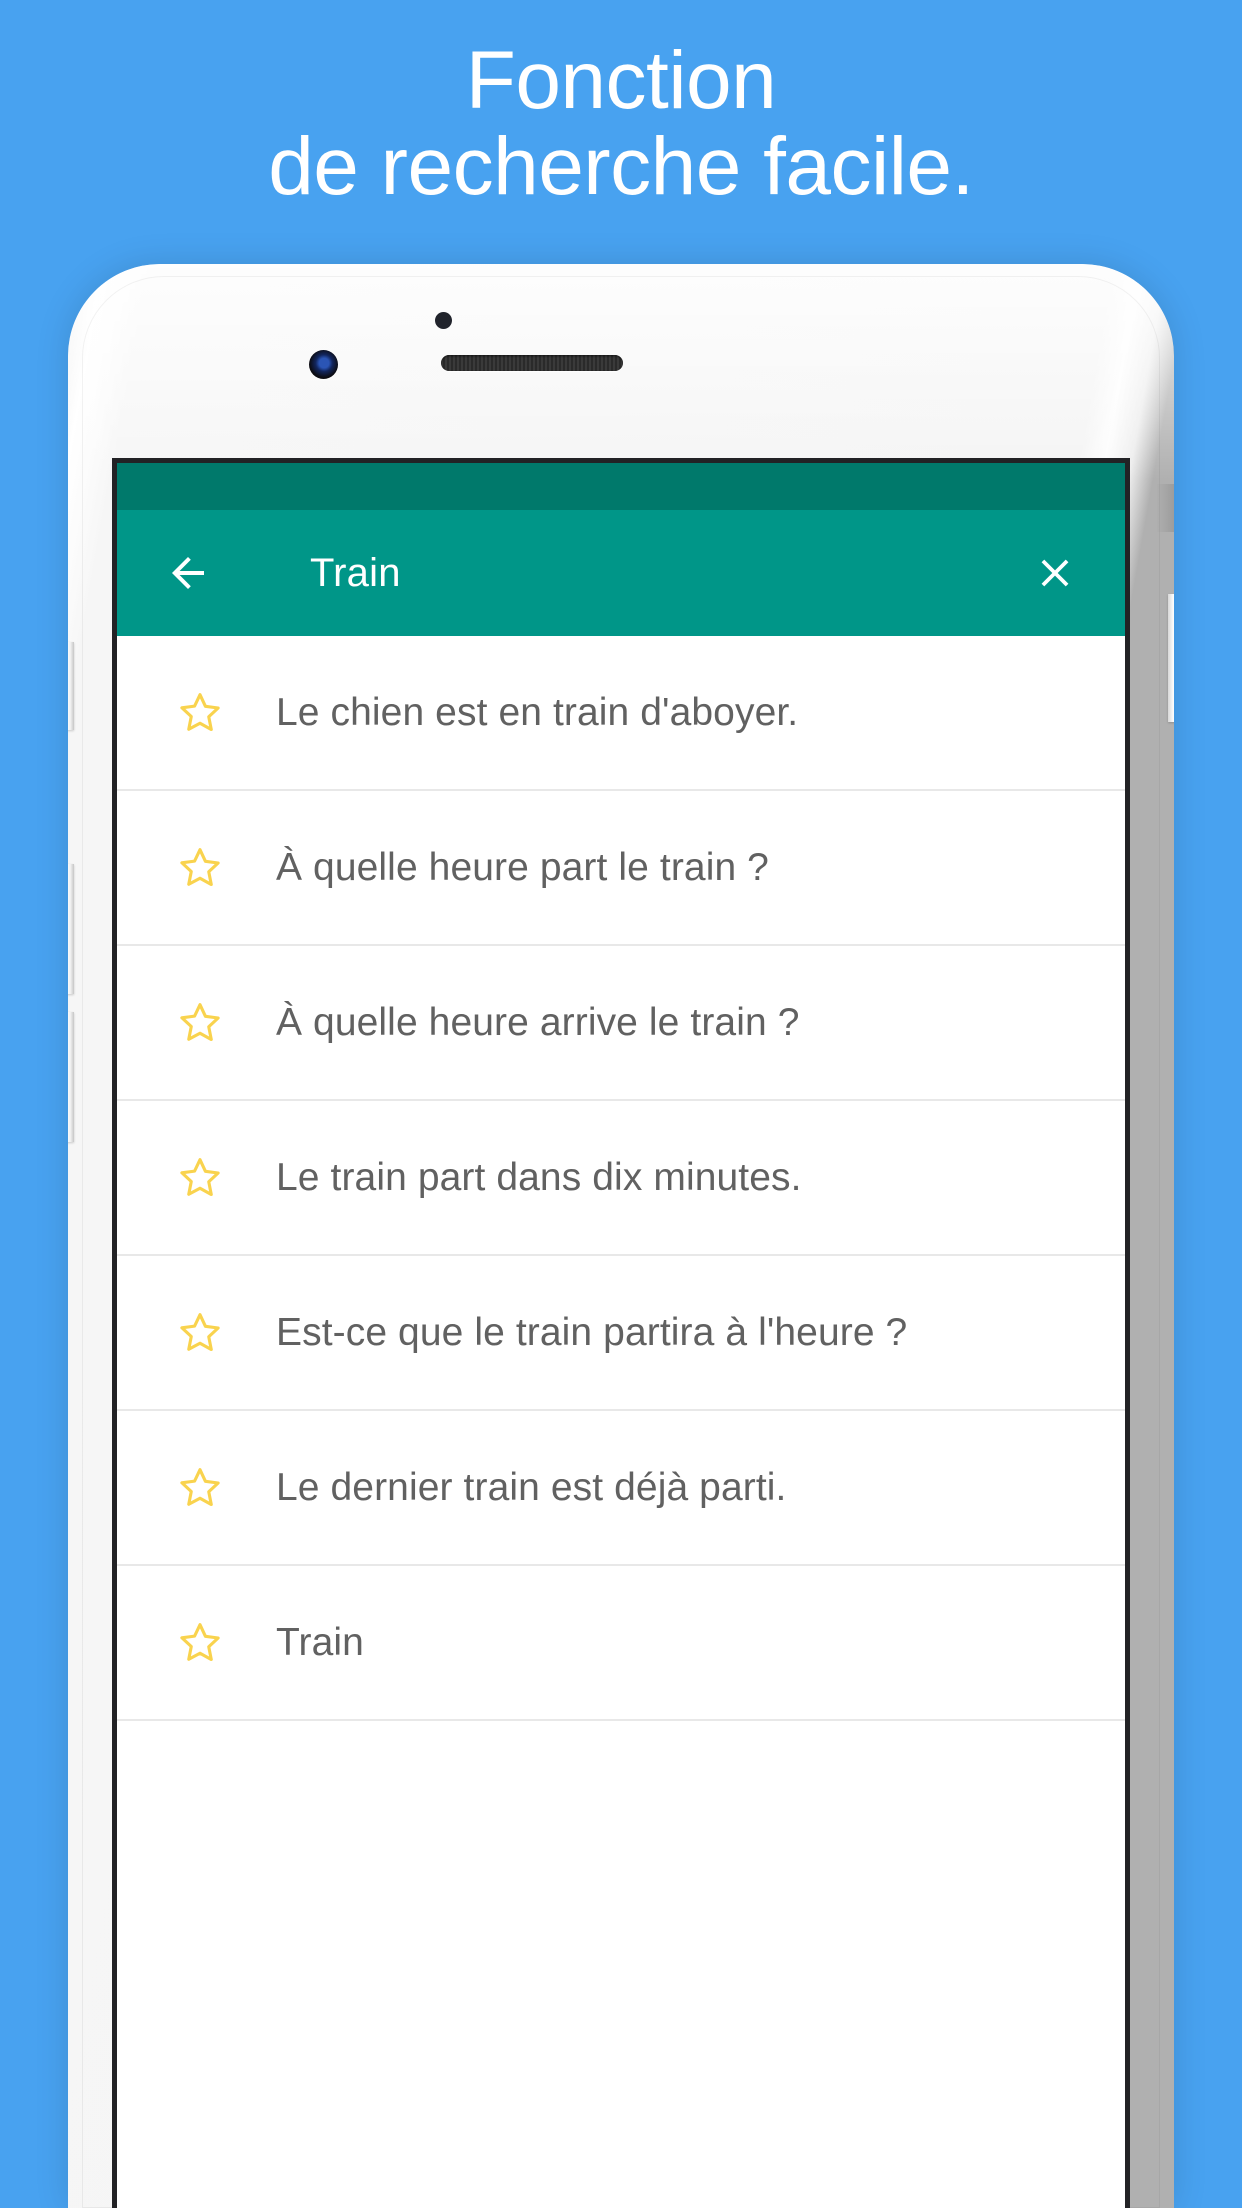  Describe the element at coordinates (592, 1332) in the screenshot. I see `list-item-label: Est-ce que le train partira à l'heure ?` at that location.